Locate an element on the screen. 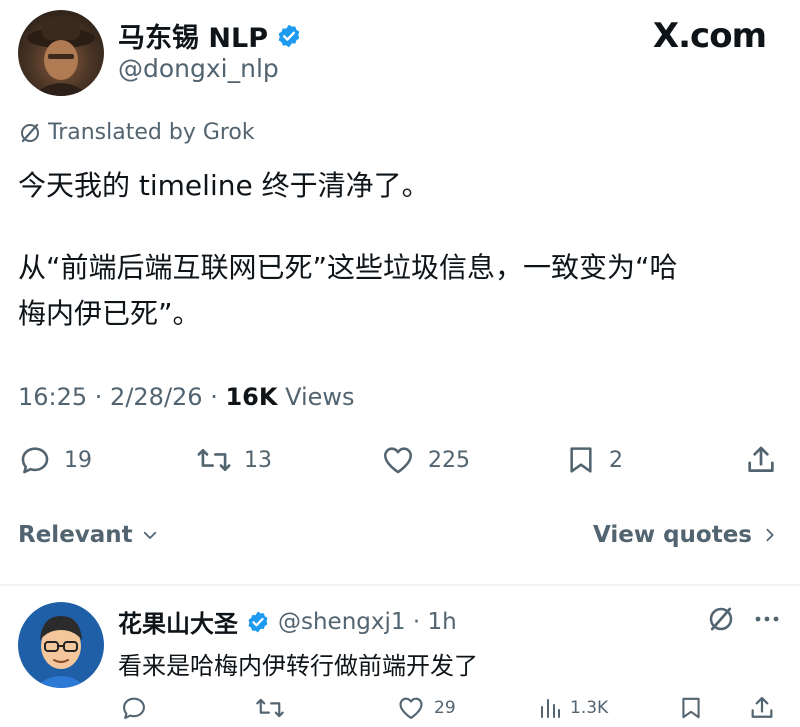 The width and height of the screenshot is (800, 727). reply-retweet-button is located at coordinates (270, 710).